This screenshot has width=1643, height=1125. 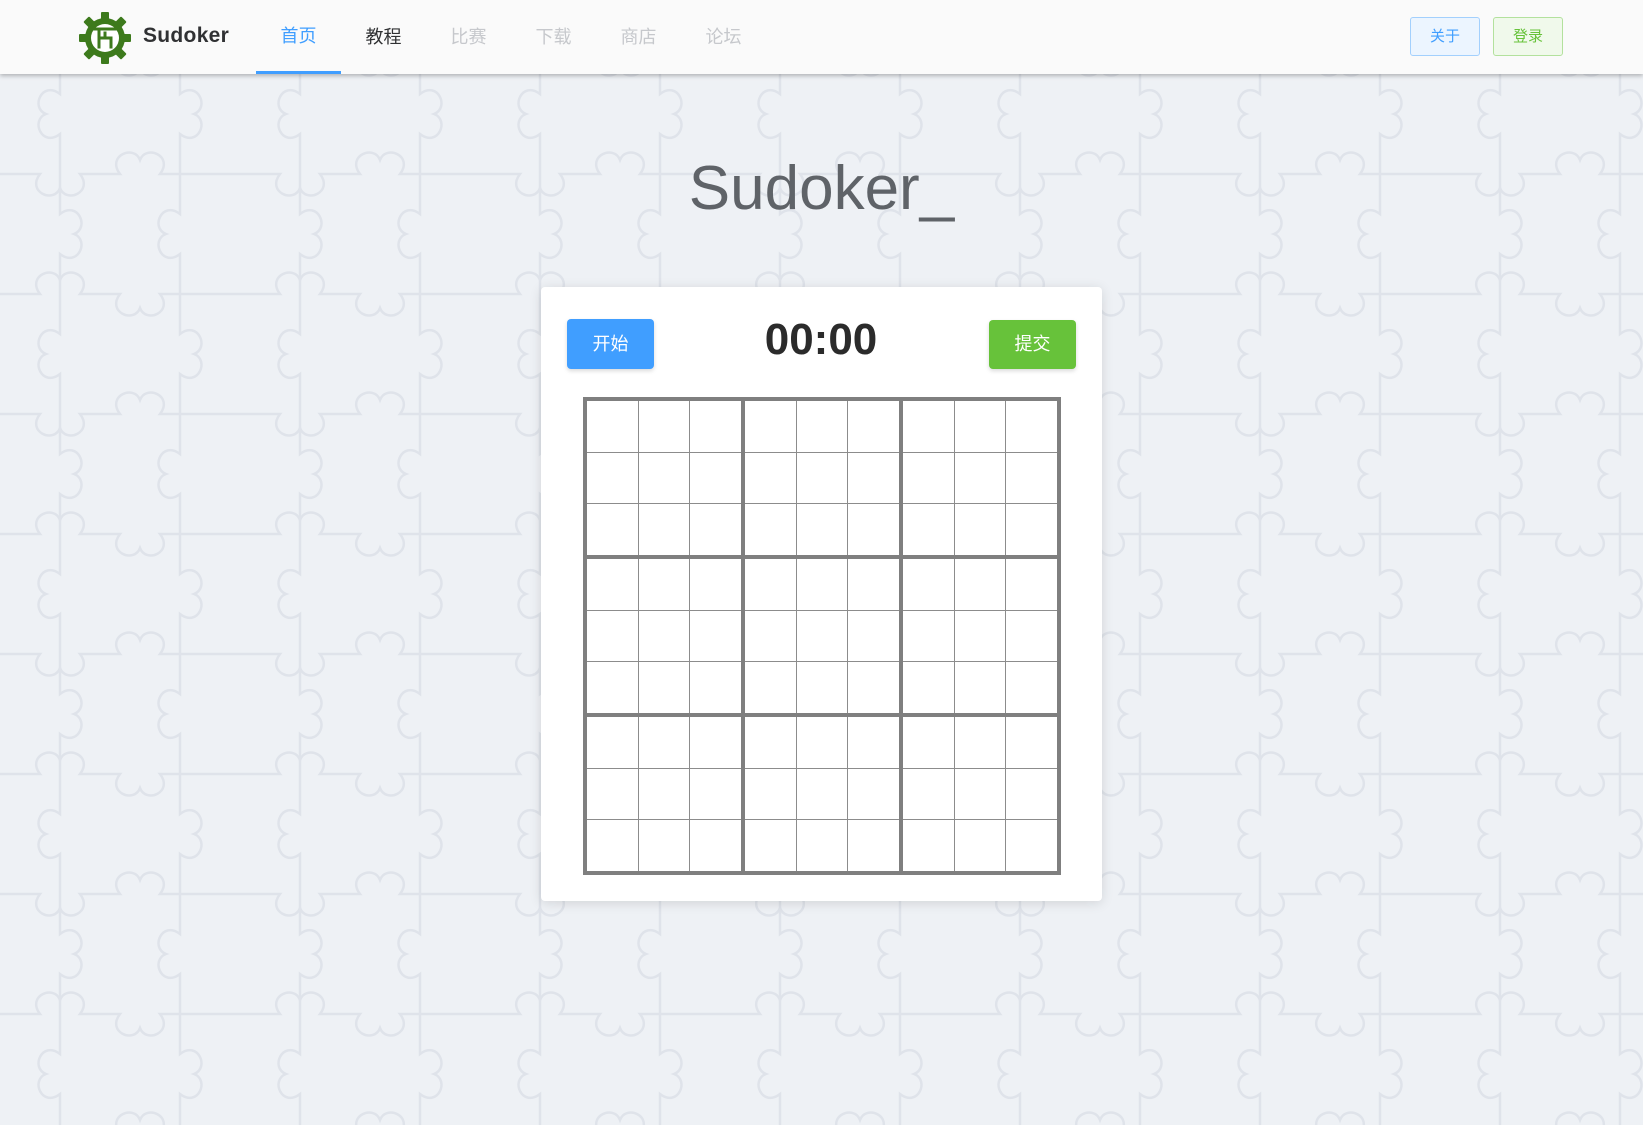 What do you see at coordinates (638, 37) in the screenshot?
I see `nav-item-store: 商店` at bounding box center [638, 37].